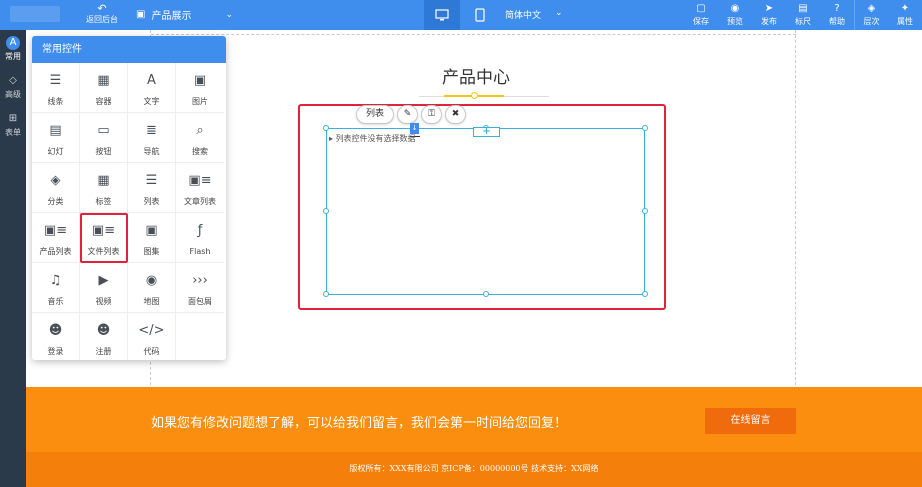 The height and width of the screenshot is (487, 922). I want to click on title-dot, so click(474, 95).